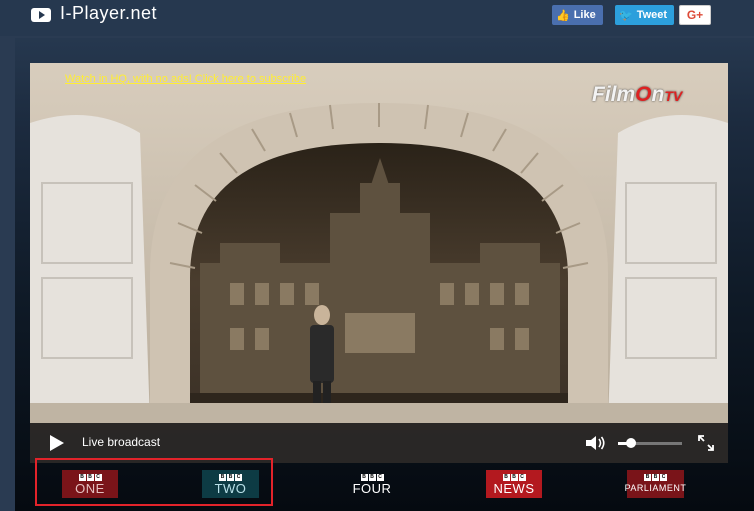  What do you see at coordinates (108, 13) in the screenshot?
I see `site-title: I-Player.net` at bounding box center [108, 13].